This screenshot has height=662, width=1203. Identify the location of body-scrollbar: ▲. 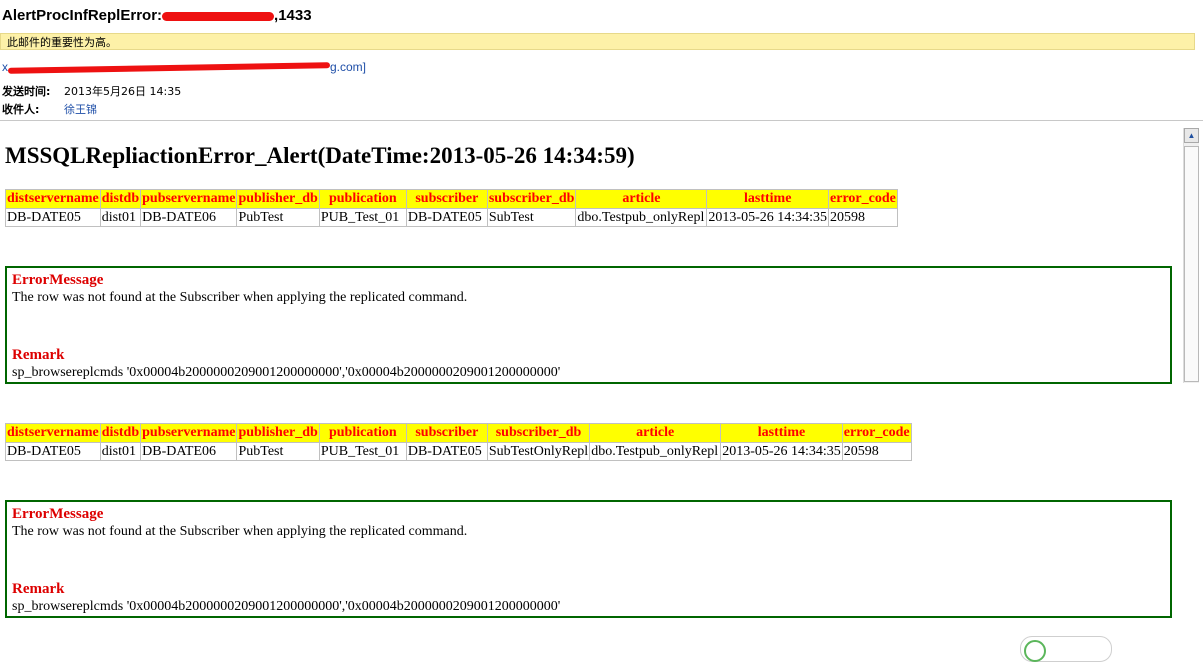
(1191, 255).